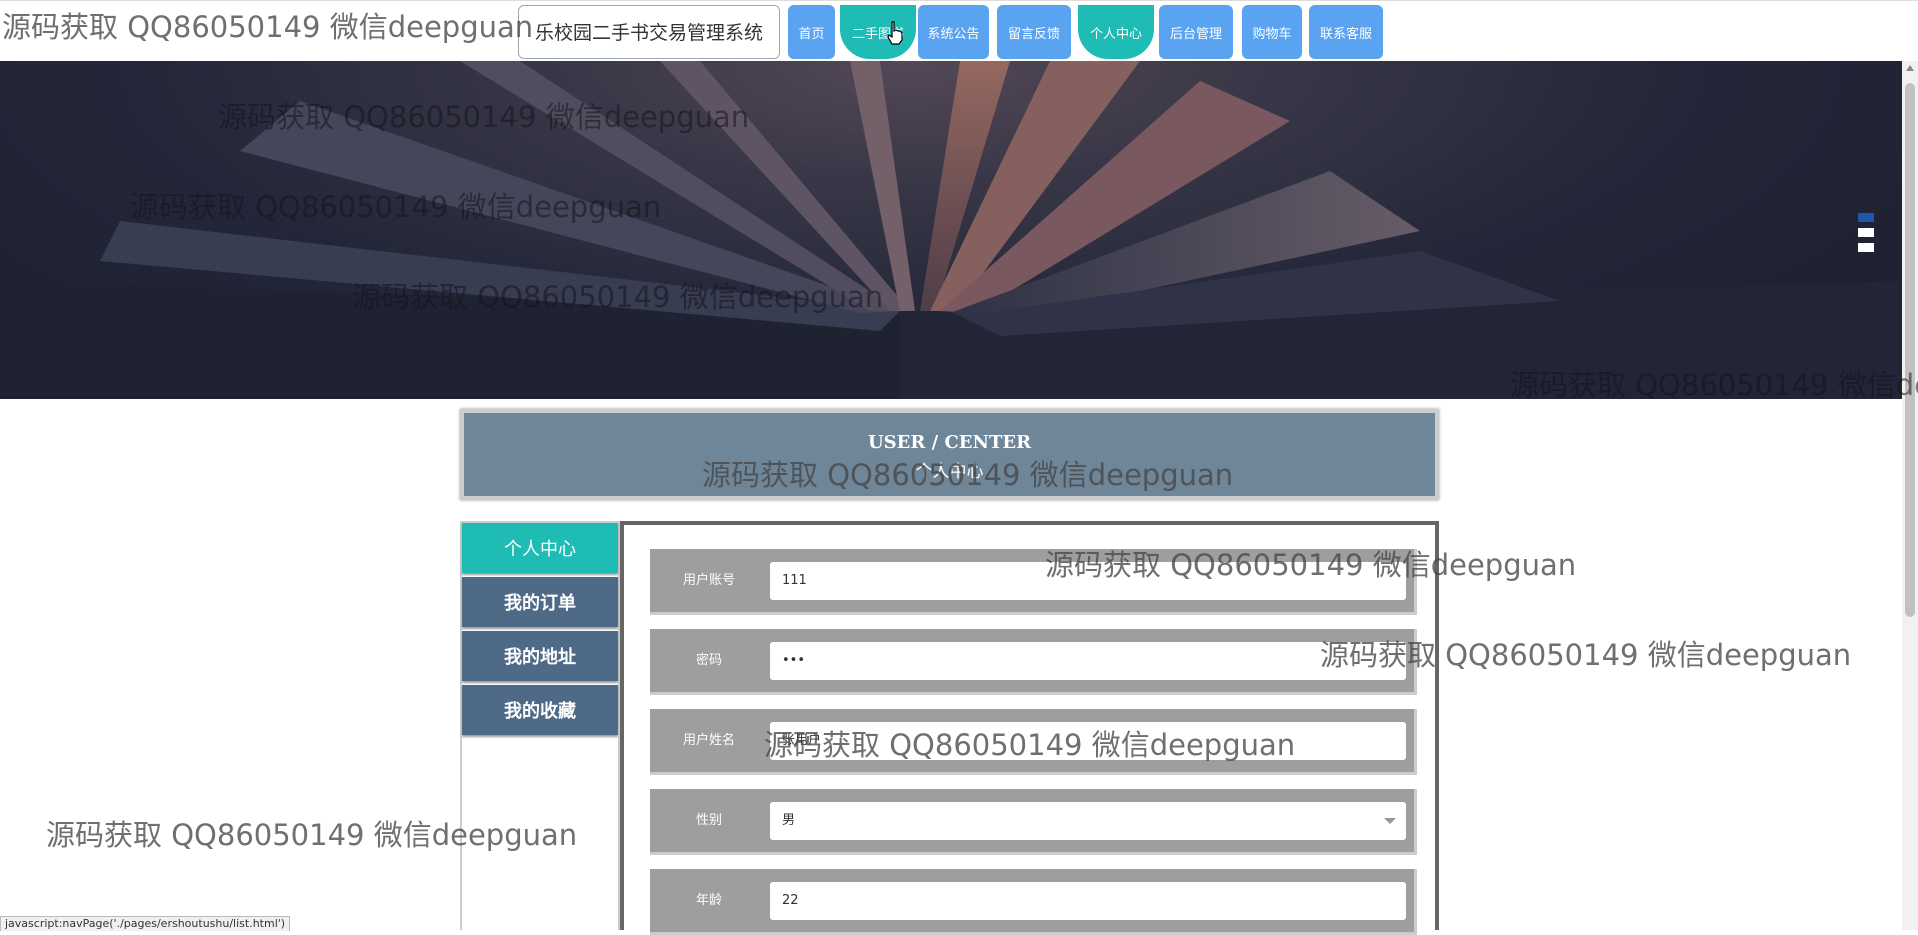  Describe the element at coordinates (1034, 32) in the screenshot. I see `nav-feedback-button: 留言反馈` at that location.